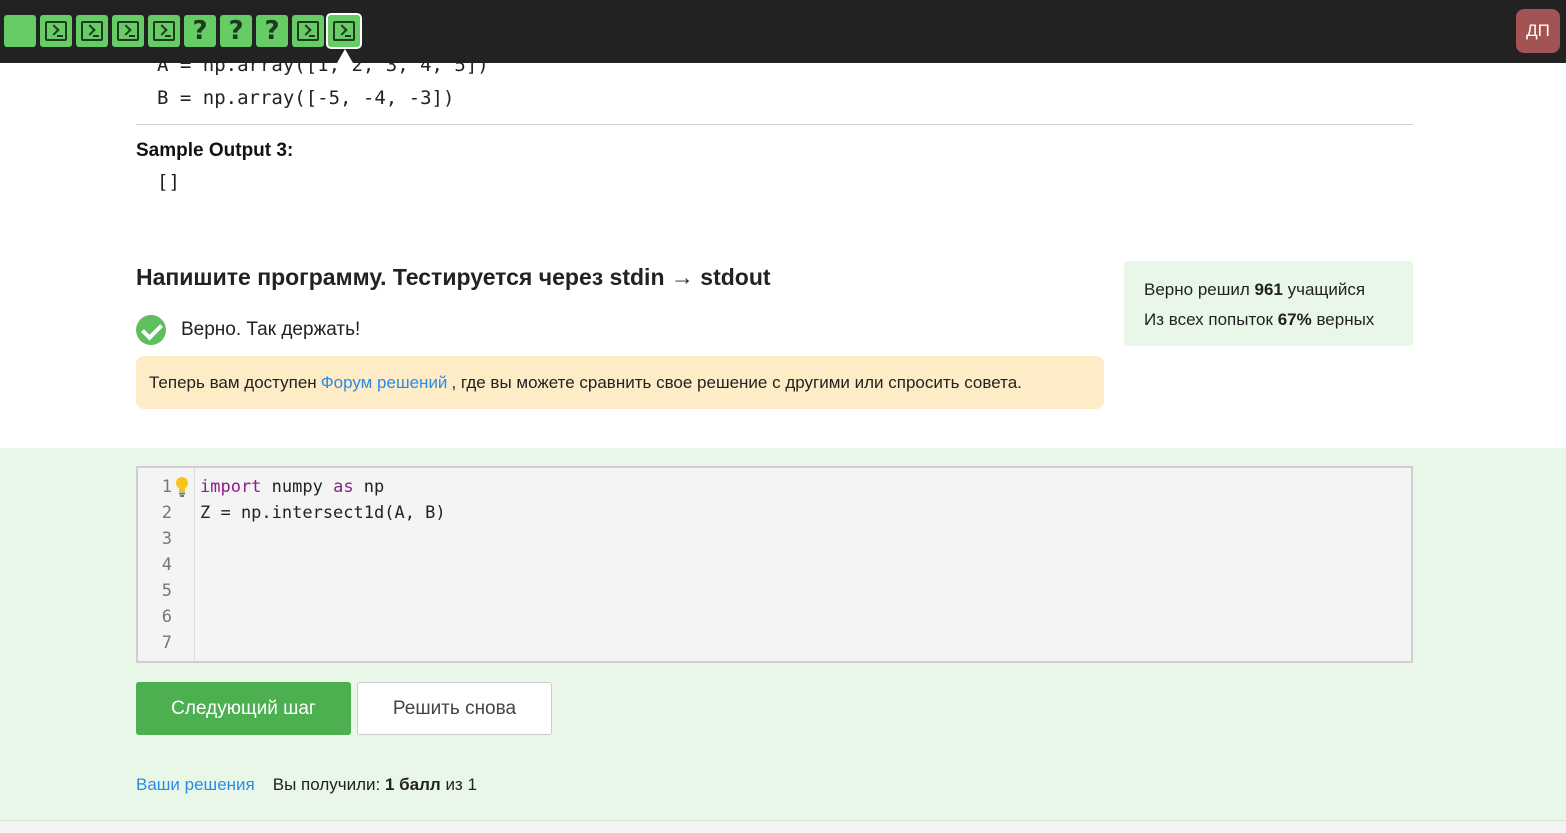 Image resolution: width=1566 pixels, height=833 pixels. I want to click on step-7: ?, so click(236, 31).